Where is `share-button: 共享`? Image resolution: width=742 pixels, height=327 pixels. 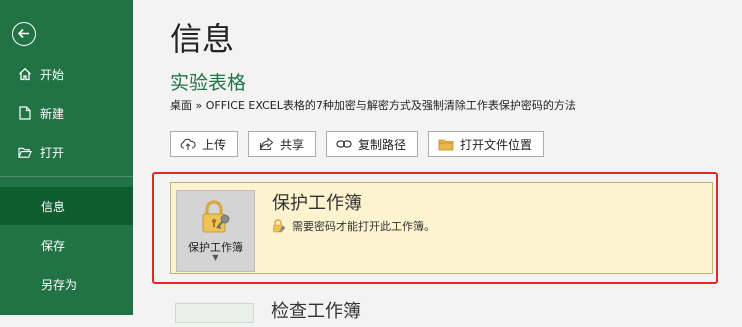 share-button: 共享 is located at coordinates (282, 144).